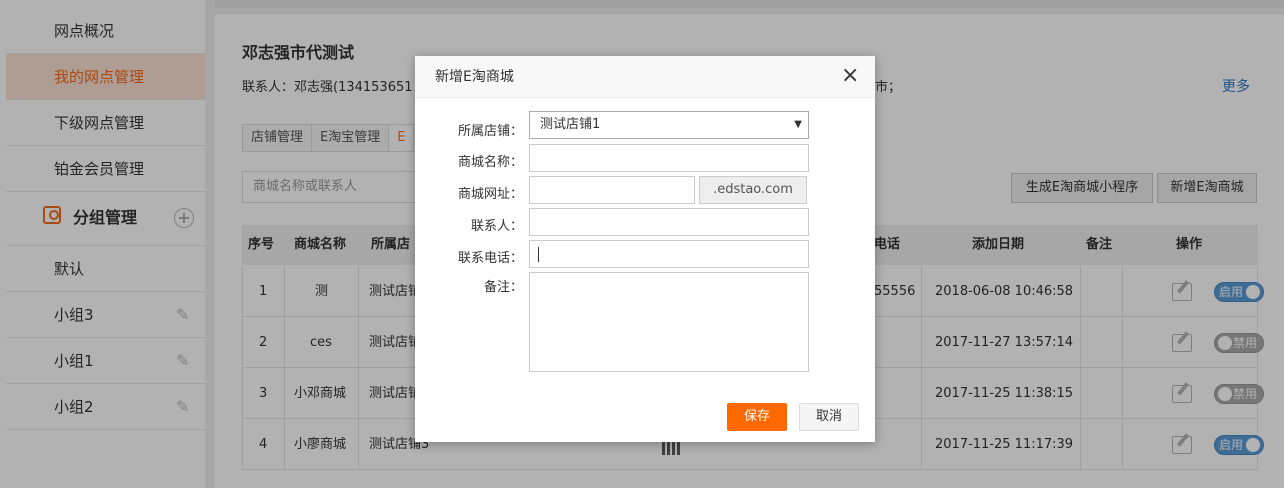 The image size is (1284, 488). What do you see at coordinates (490, 131) in the screenshot?
I see `label-shop: 所属店铺：` at bounding box center [490, 131].